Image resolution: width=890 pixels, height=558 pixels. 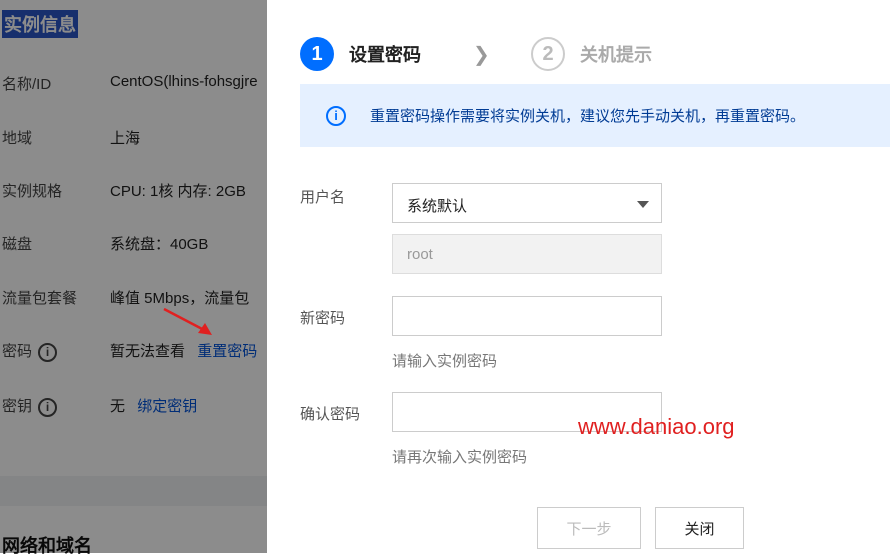 What do you see at coordinates (527, 254) in the screenshot?
I see `username-field: root` at bounding box center [527, 254].